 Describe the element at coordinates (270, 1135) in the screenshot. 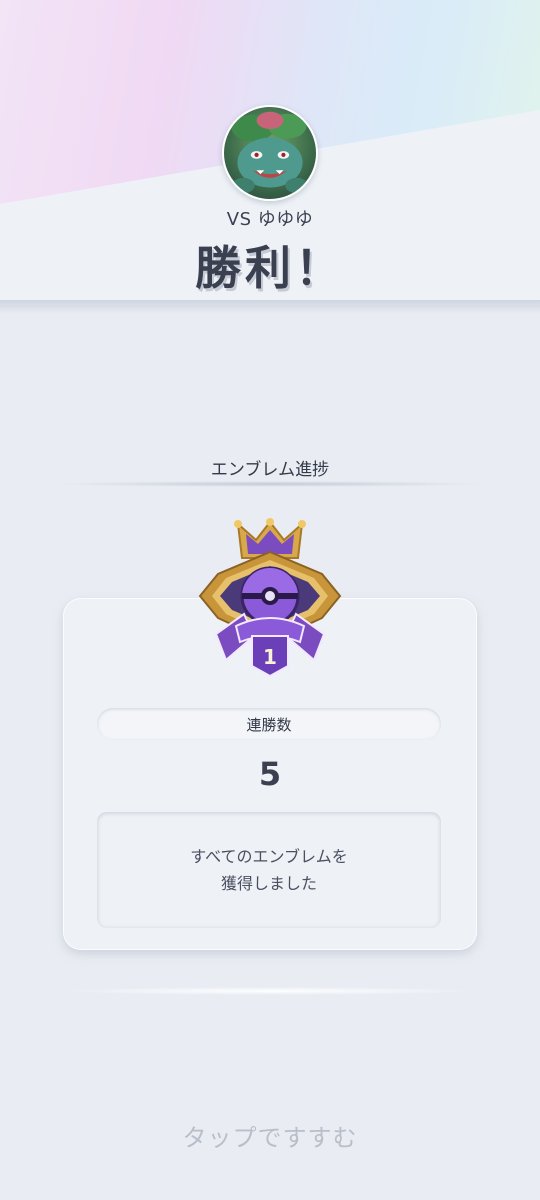

I see `tap-to-continue: タップですすむ` at that location.